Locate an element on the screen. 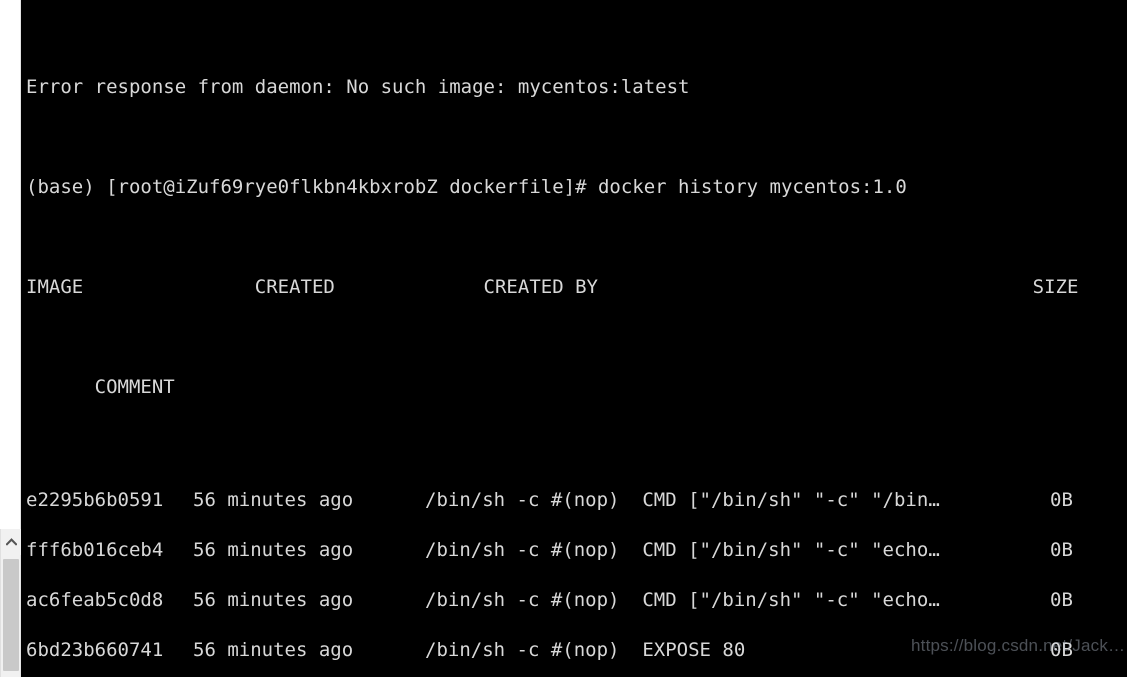  chevron-up-icon is located at coordinates (11, 542).